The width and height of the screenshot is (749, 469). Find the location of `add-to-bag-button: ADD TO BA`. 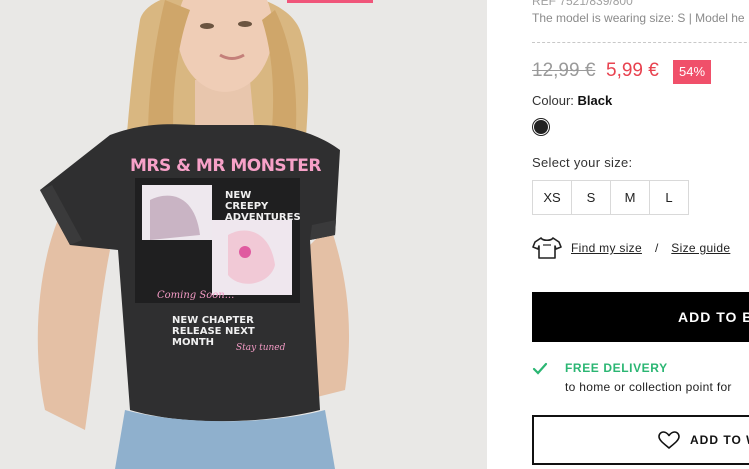

add-to-bag-button: ADD TO BA is located at coordinates (640, 317).